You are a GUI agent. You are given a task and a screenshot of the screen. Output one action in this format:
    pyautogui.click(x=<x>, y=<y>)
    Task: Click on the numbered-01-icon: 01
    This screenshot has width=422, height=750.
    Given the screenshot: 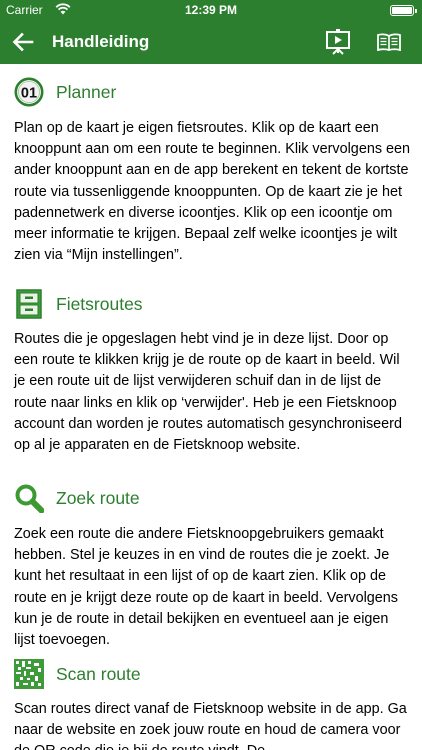 What is the action you would take?
    pyautogui.click(x=29, y=92)
    